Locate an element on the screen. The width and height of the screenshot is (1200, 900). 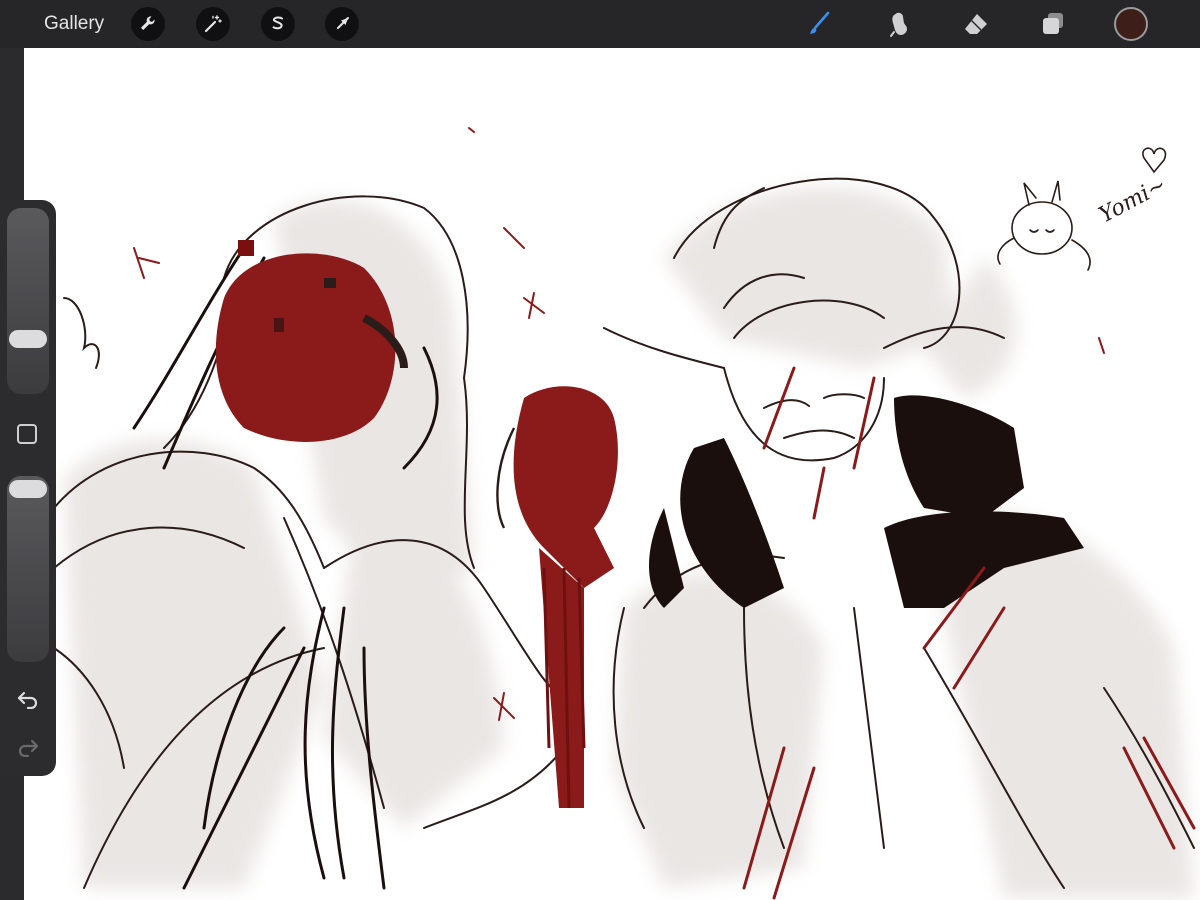
smudge-tool-button is located at coordinates (899, 24).